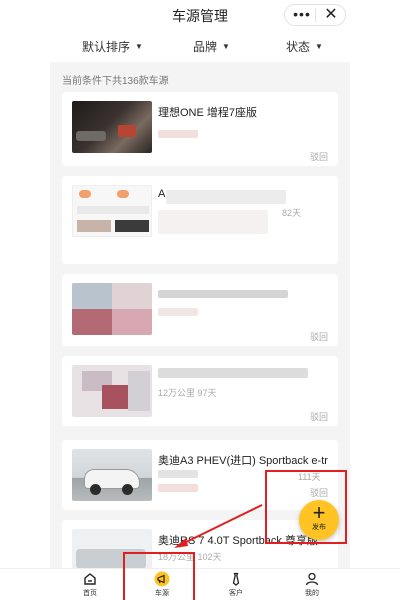 The height and width of the screenshot is (600, 400). Describe the element at coordinates (331, 15) in the screenshot. I see `close-icon: ✕` at that location.